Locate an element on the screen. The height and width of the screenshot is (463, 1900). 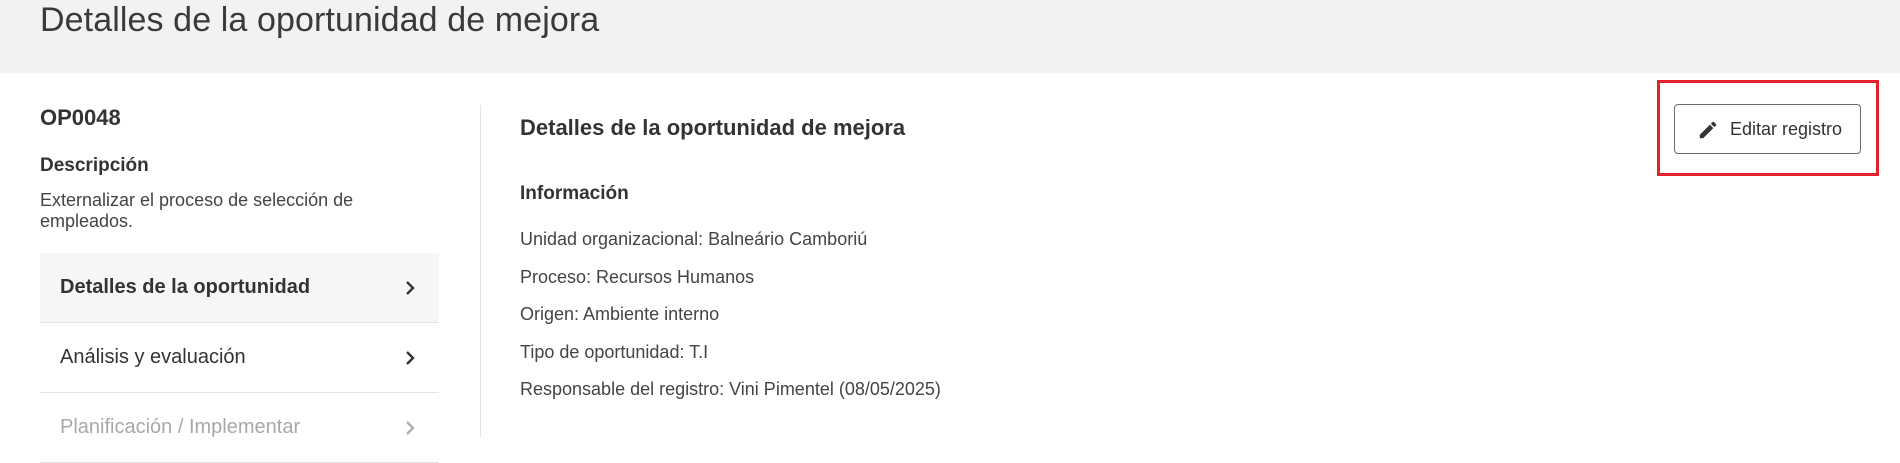
info-item-tipo: Tipo de oportunidad: T.I is located at coordinates (614, 351).